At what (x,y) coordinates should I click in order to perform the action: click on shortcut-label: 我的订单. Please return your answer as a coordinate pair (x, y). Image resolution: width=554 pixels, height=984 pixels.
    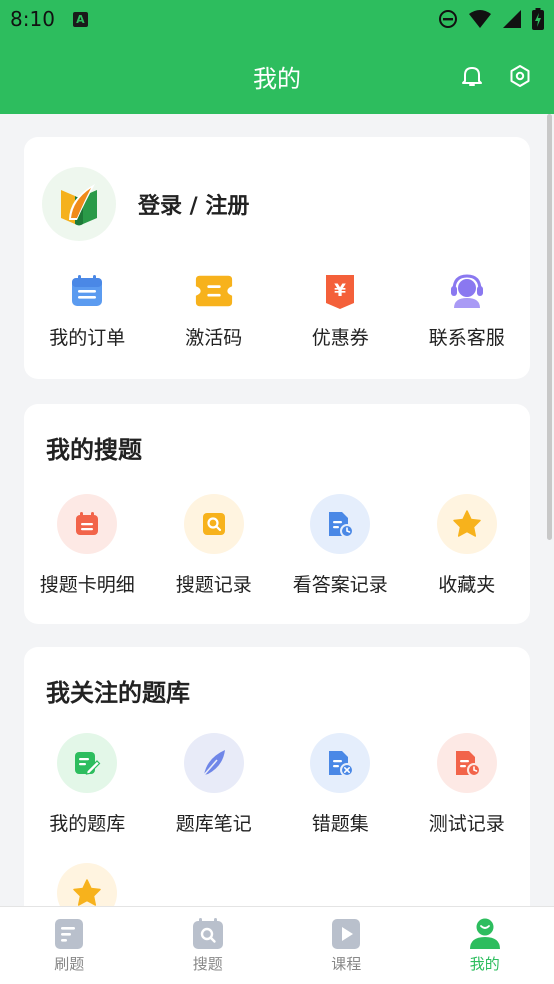
    Looking at the image, I should click on (87, 338).